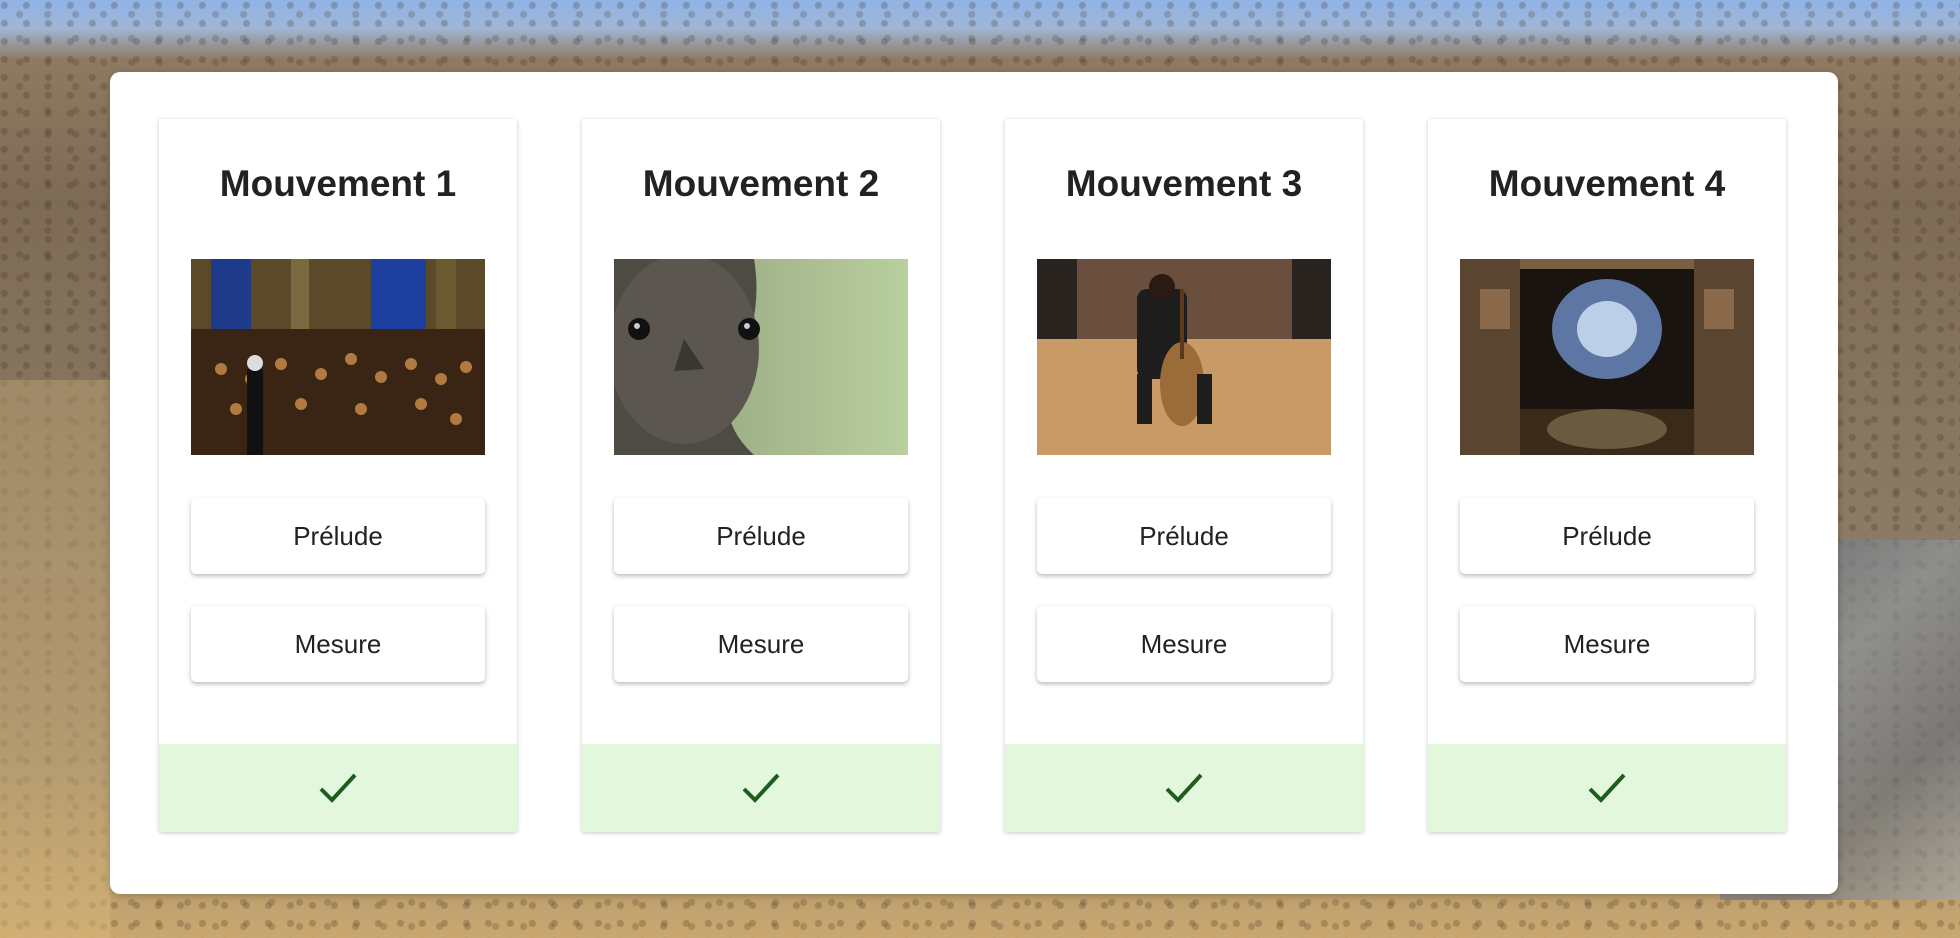 This screenshot has height=938, width=1960. I want to click on background-structure, so click(55, 659).